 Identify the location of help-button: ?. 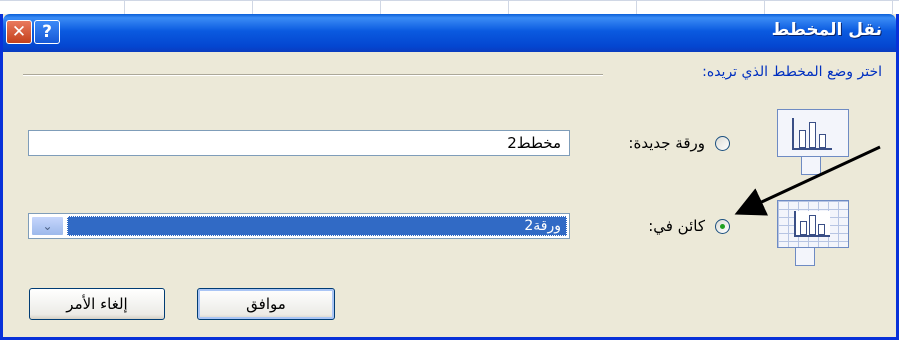
(47, 32).